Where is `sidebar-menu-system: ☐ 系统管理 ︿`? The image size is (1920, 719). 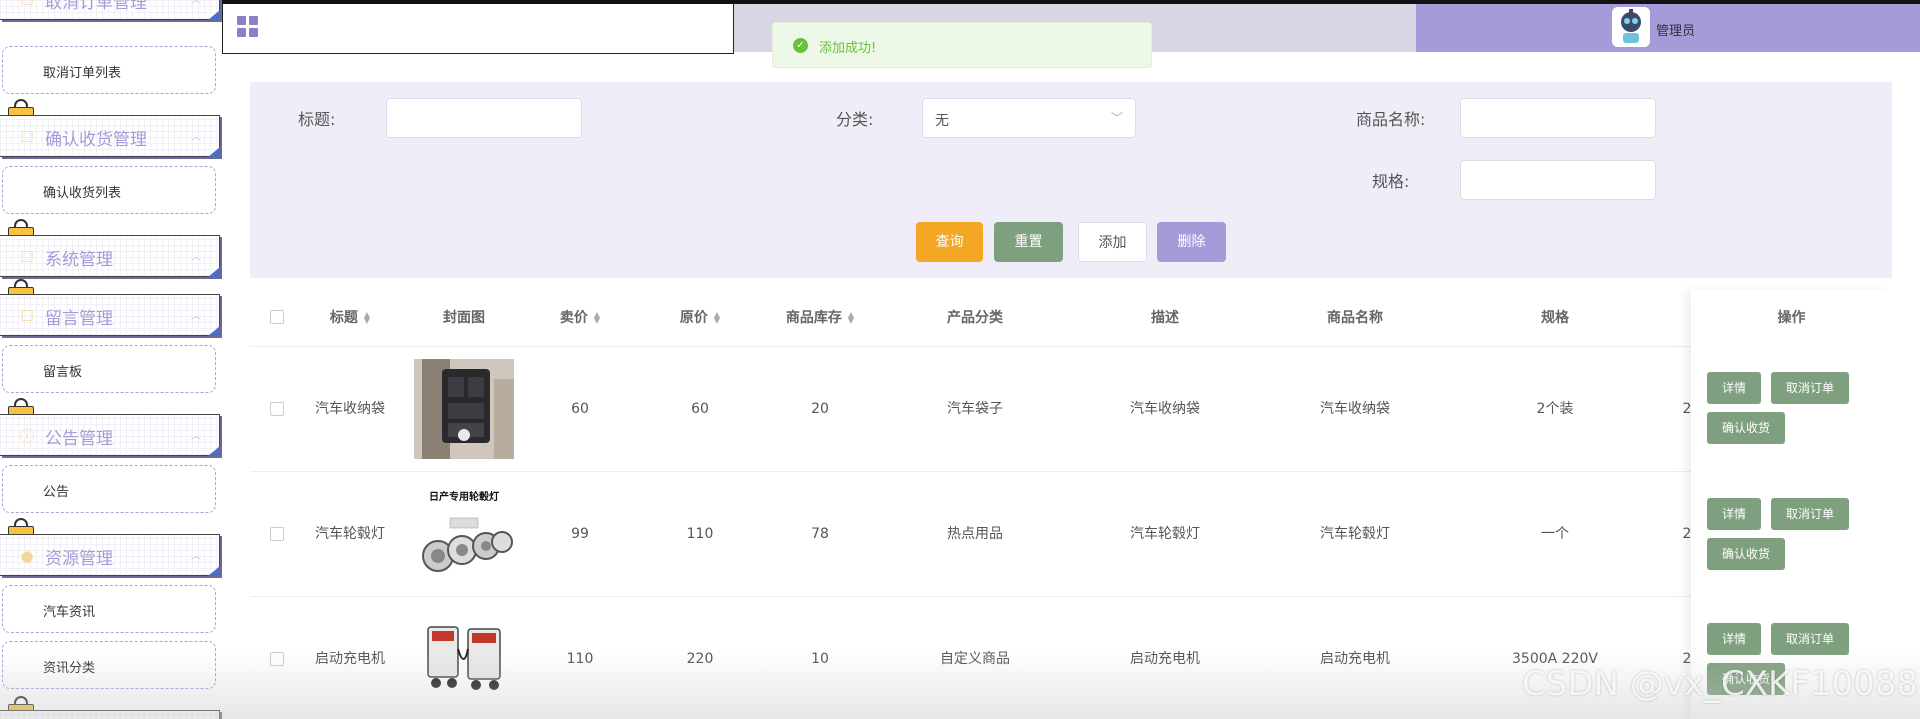 sidebar-menu-system: ☐ 系统管理 ︿ is located at coordinates (110, 256).